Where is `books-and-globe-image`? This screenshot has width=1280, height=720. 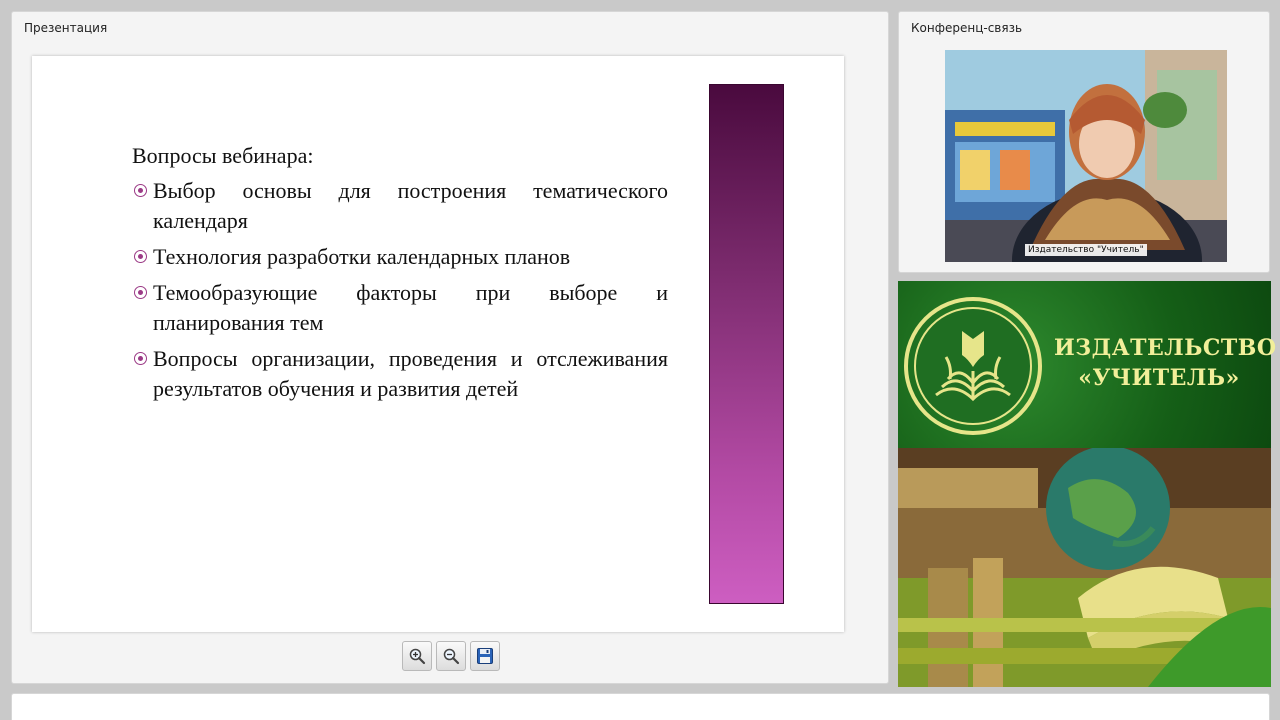
books-and-globe-image is located at coordinates (1084, 567).